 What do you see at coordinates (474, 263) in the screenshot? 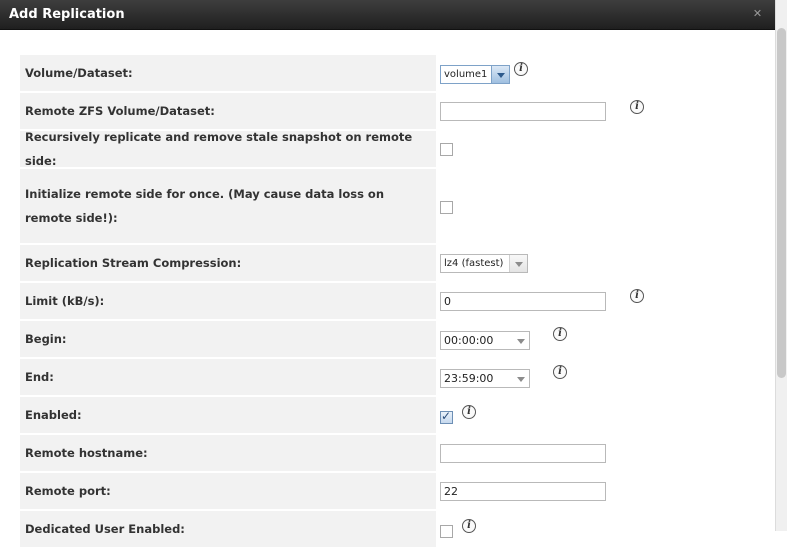
I see `compression-value: lz4 (fastest)` at bounding box center [474, 263].